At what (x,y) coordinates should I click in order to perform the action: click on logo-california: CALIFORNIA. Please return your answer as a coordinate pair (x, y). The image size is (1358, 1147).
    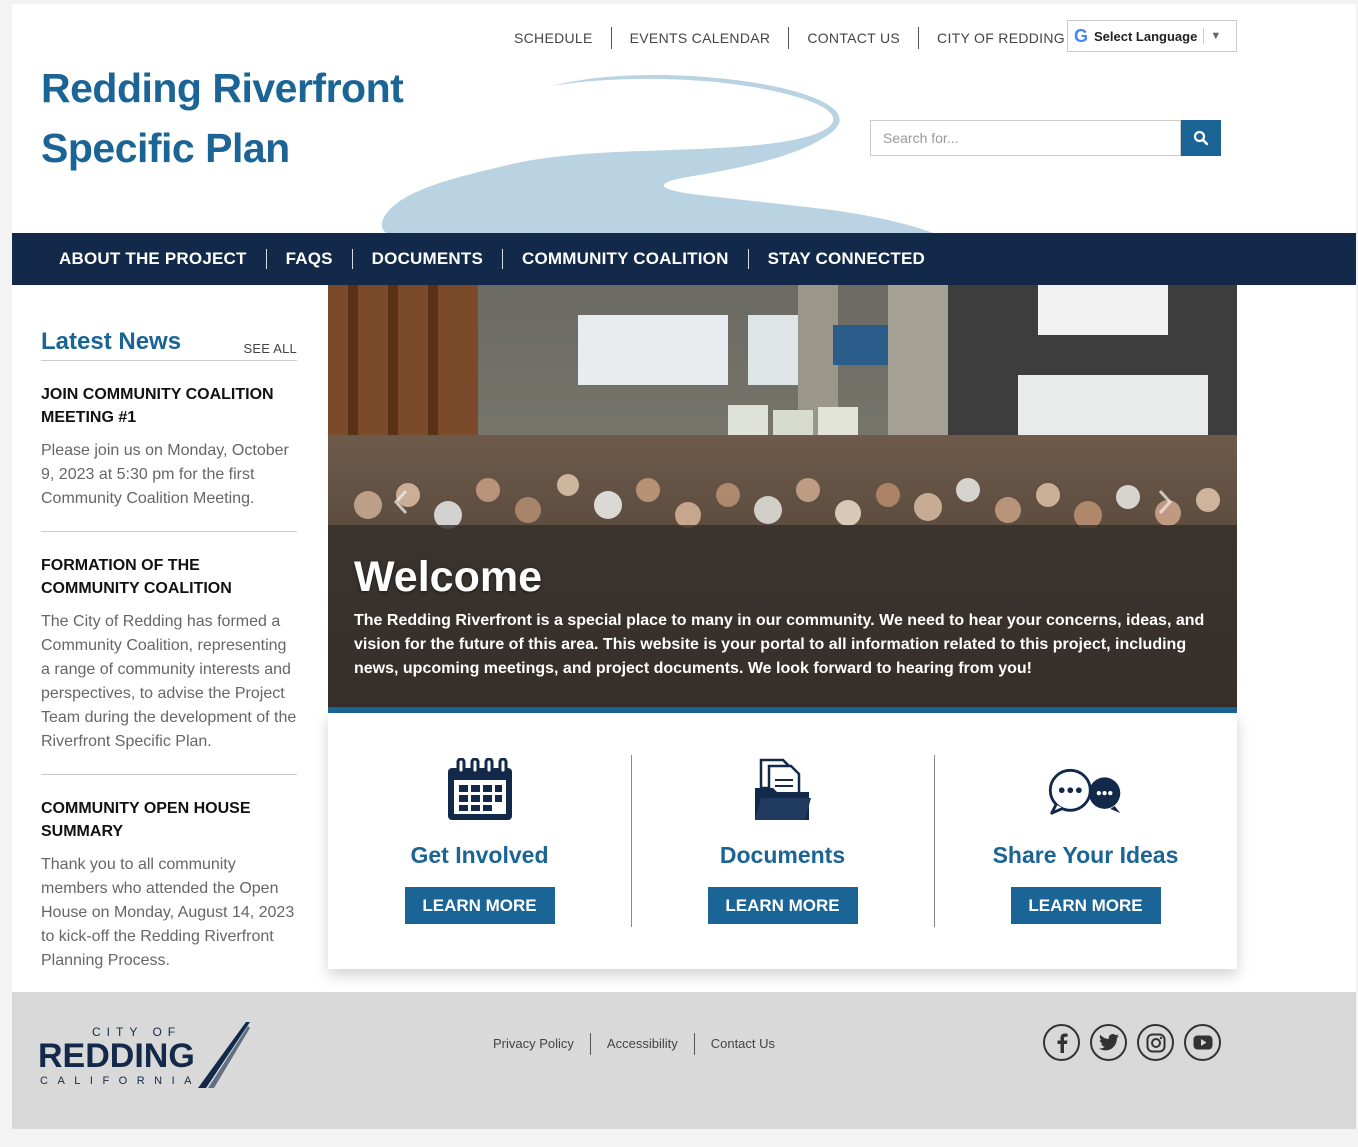
    Looking at the image, I should click on (120, 1081).